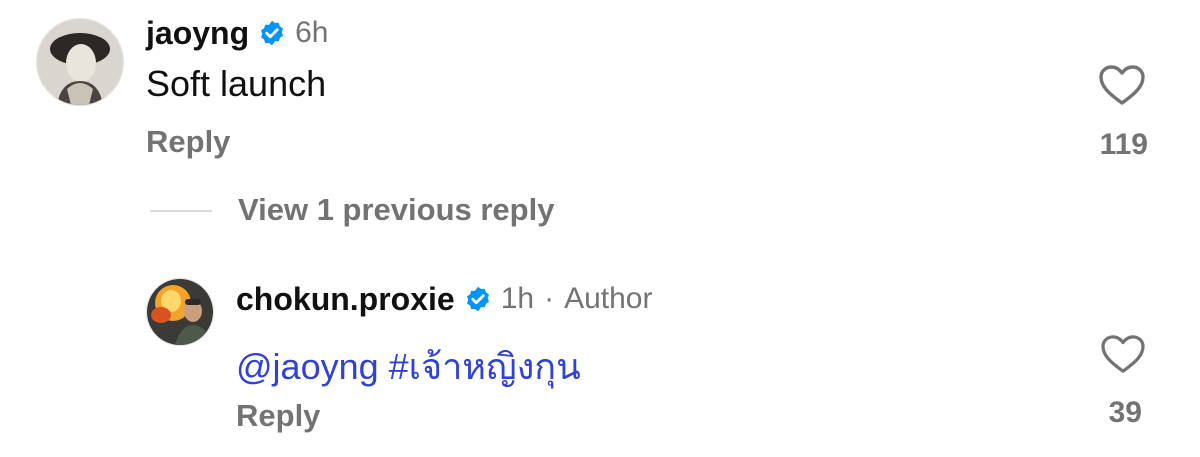  I want to click on reply-text: @jaoyng #เจ้าหญิงกุน, so click(408, 366).